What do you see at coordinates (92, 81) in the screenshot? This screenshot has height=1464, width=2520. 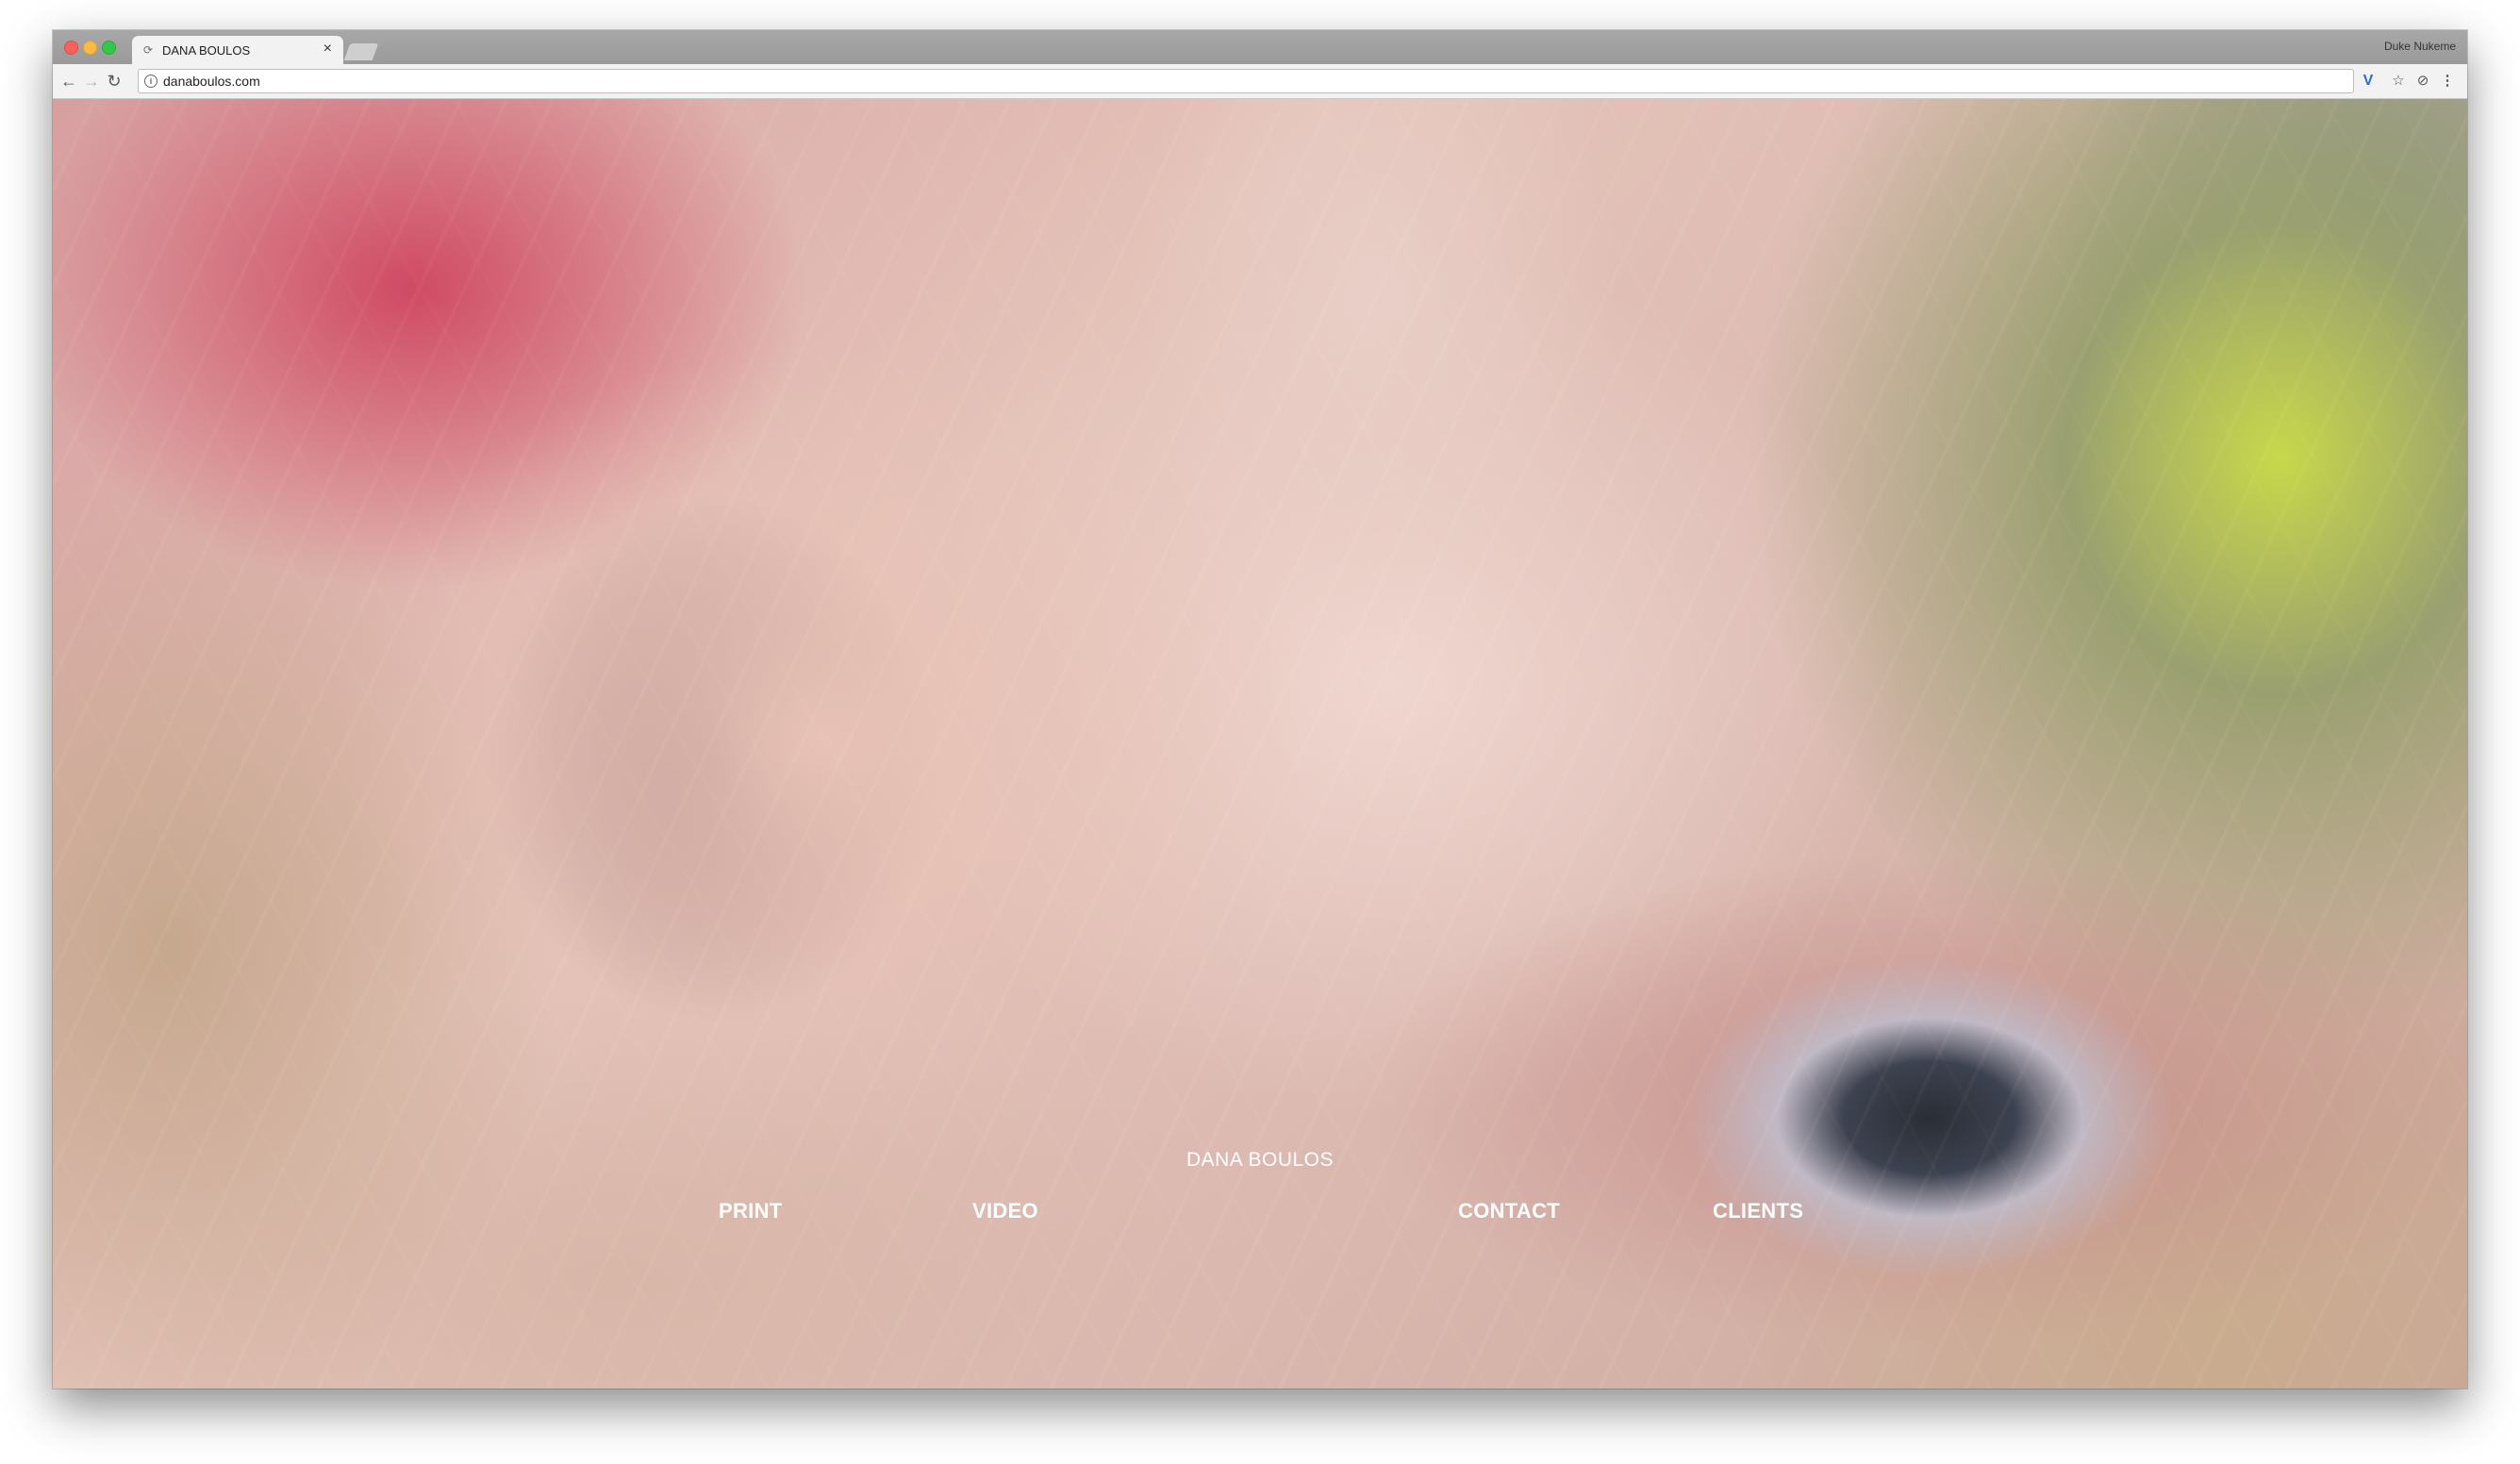 I see `forward-arrow-icon: →` at bounding box center [92, 81].